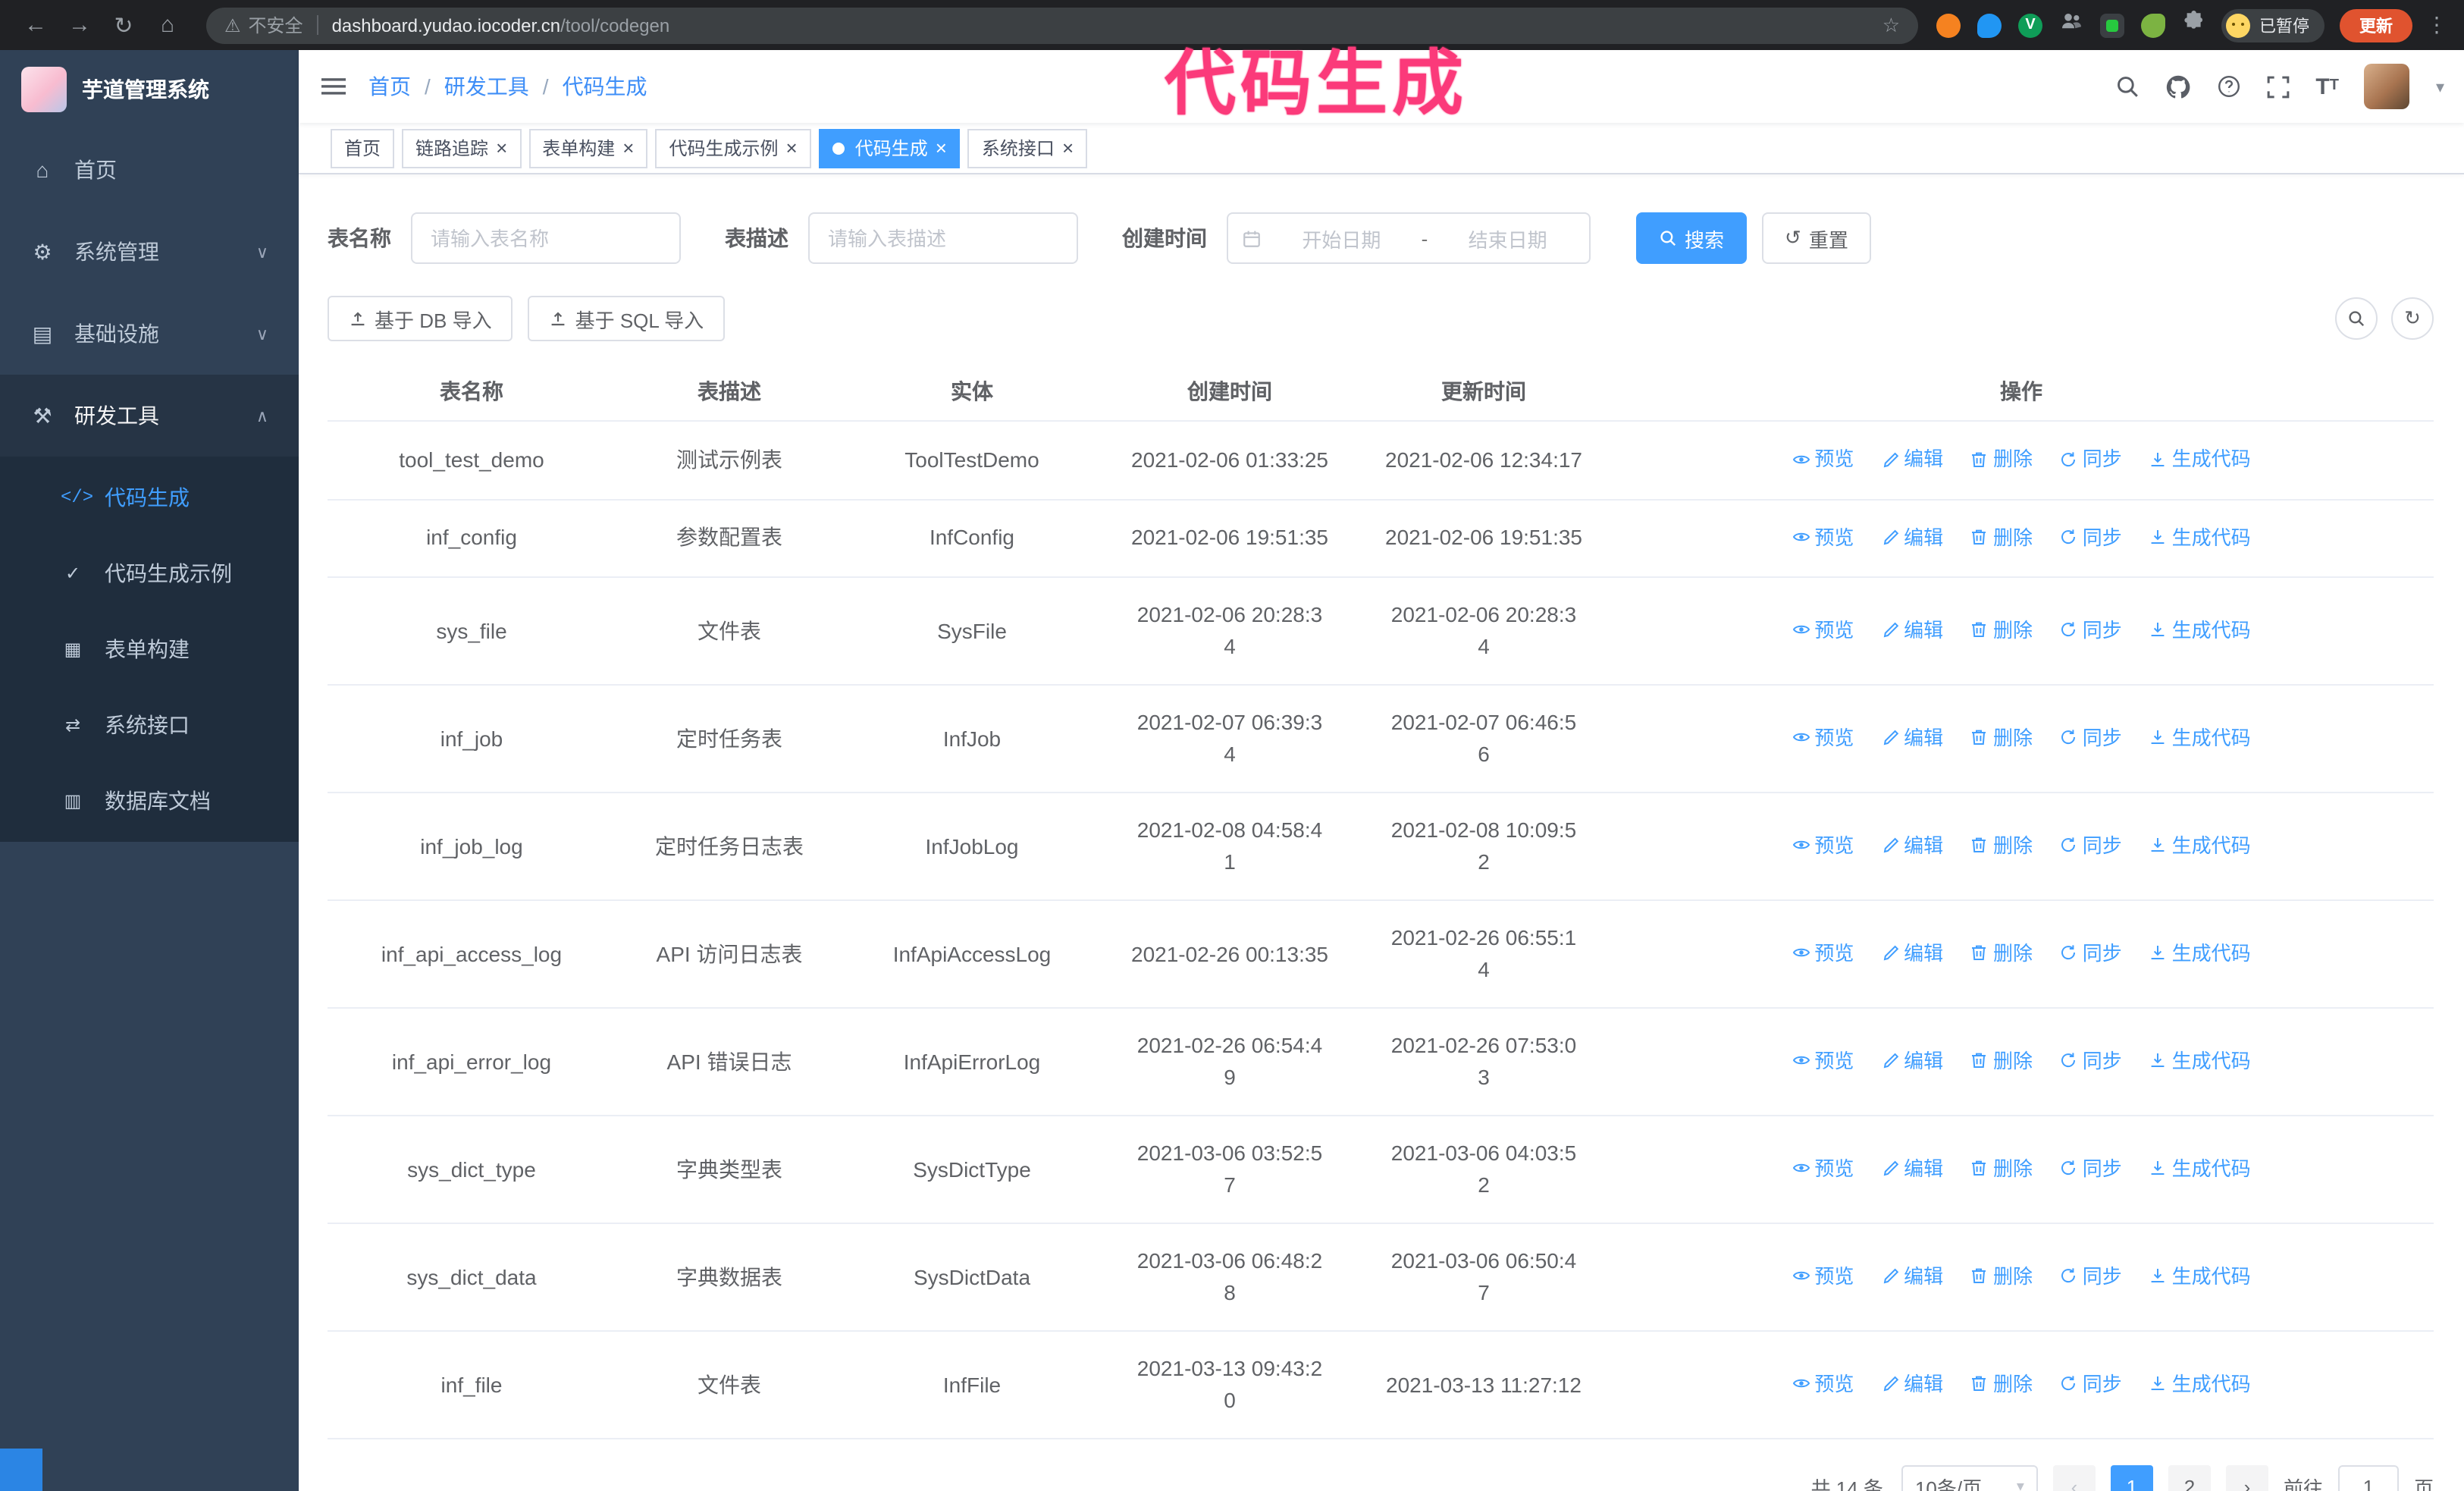  Describe the element at coordinates (390, 86) in the screenshot. I see `breadcrumb-home: 首页` at that location.